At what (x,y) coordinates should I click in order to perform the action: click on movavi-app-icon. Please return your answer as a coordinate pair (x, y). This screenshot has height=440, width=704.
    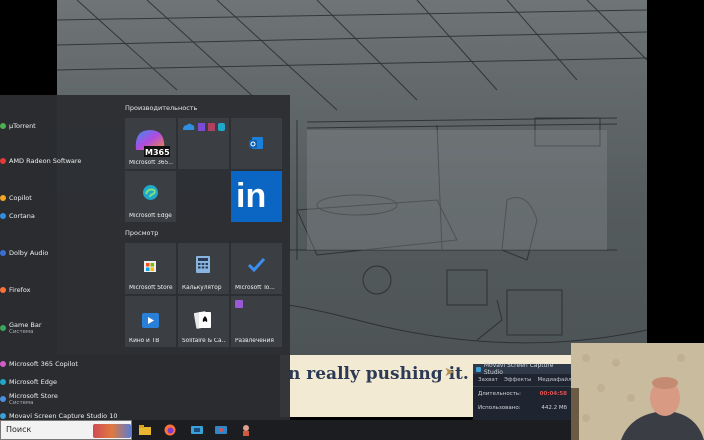
    Looking at the image, I should click on (3, 416).